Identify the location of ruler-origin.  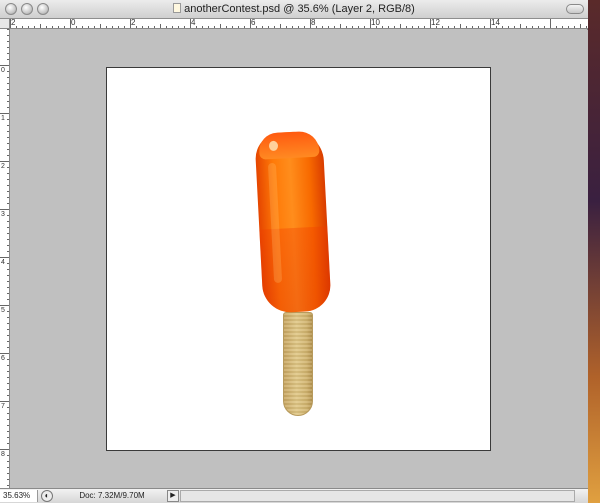
(5, 24).